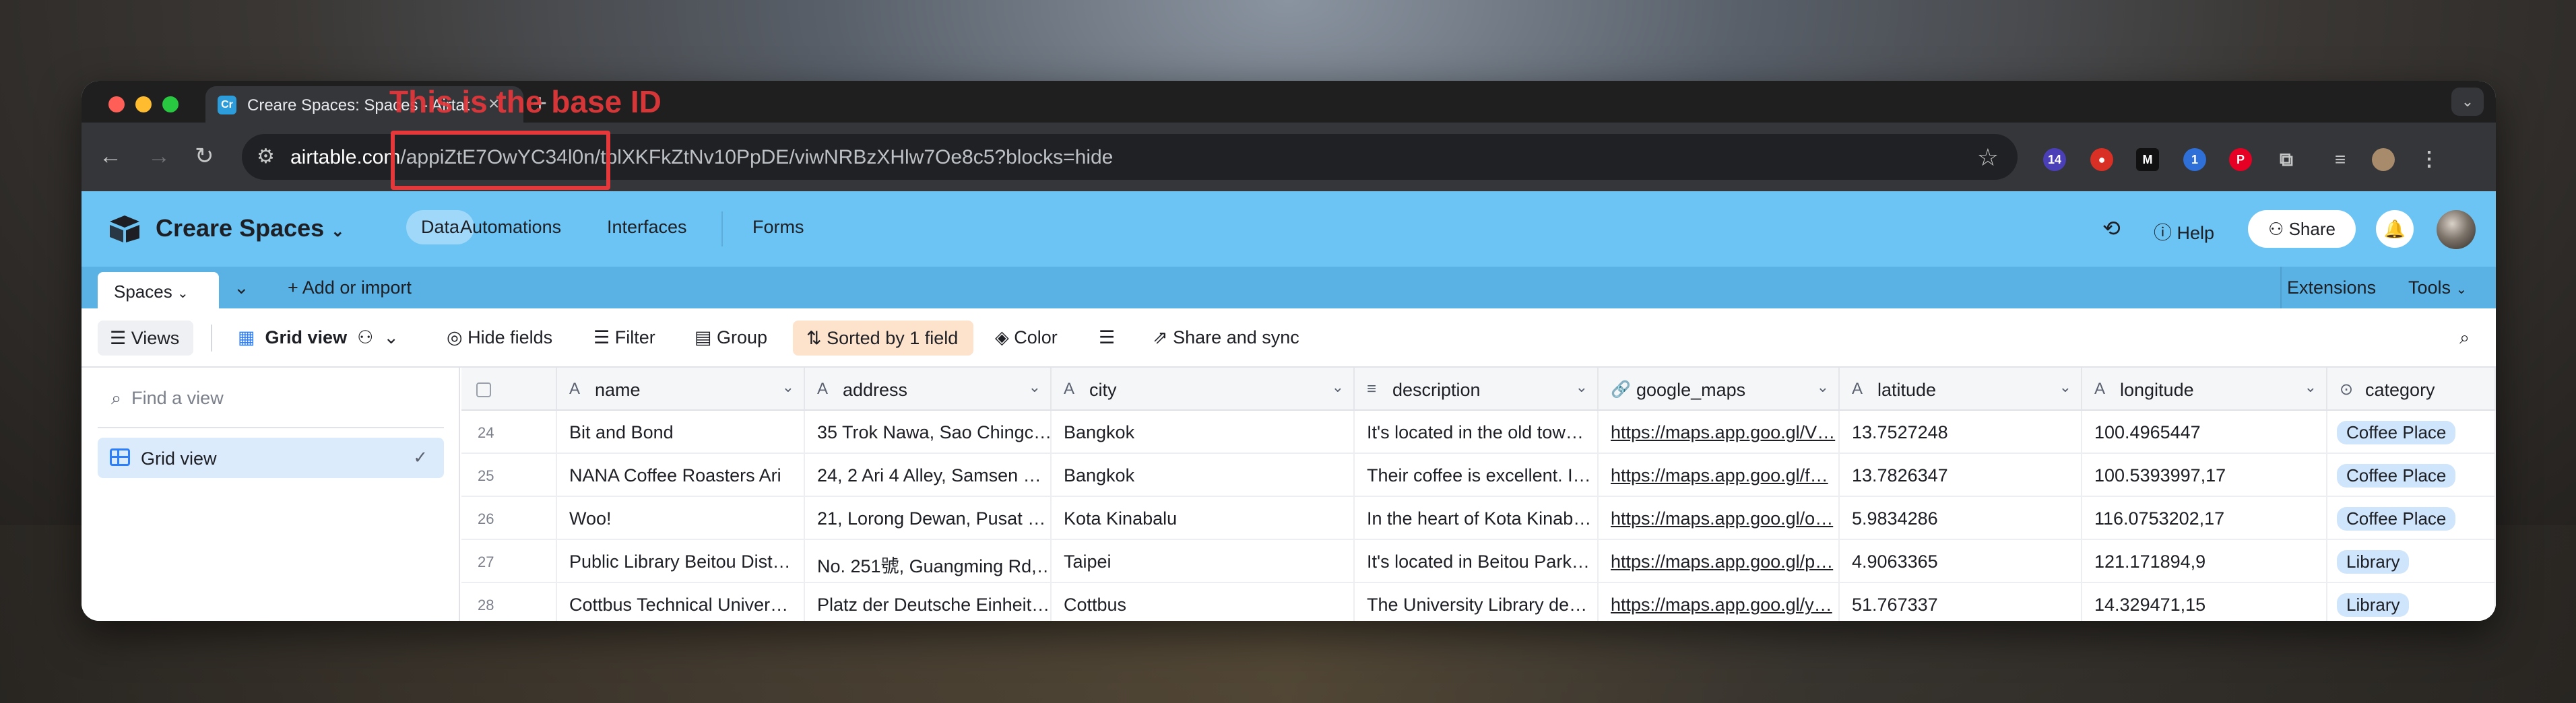 Image resolution: width=2576 pixels, height=703 pixels. What do you see at coordinates (509, 432) in the screenshot?
I see `row-number: 24` at bounding box center [509, 432].